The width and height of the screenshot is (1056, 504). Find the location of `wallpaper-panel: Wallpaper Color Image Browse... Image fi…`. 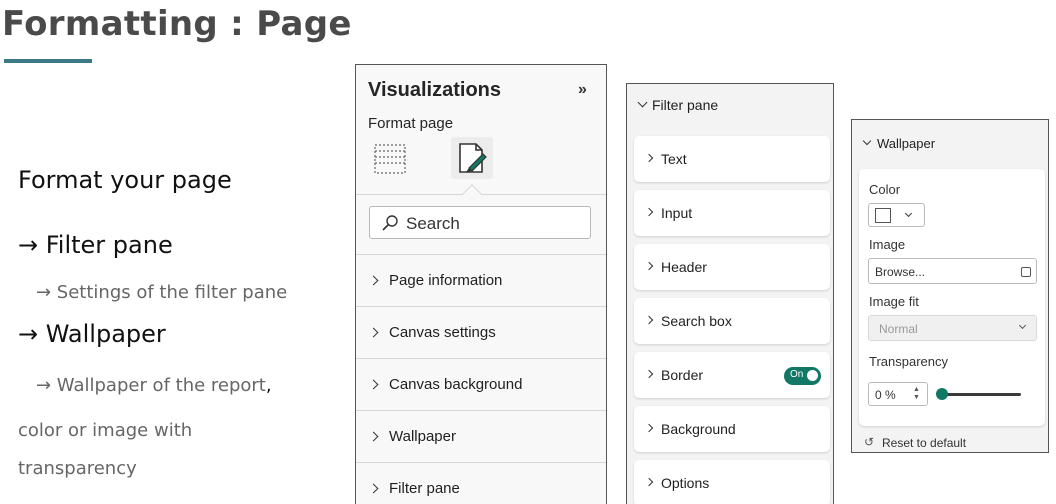

wallpaper-panel: Wallpaper Color Image Browse... Image fi… is located at coordinates (950, 286).